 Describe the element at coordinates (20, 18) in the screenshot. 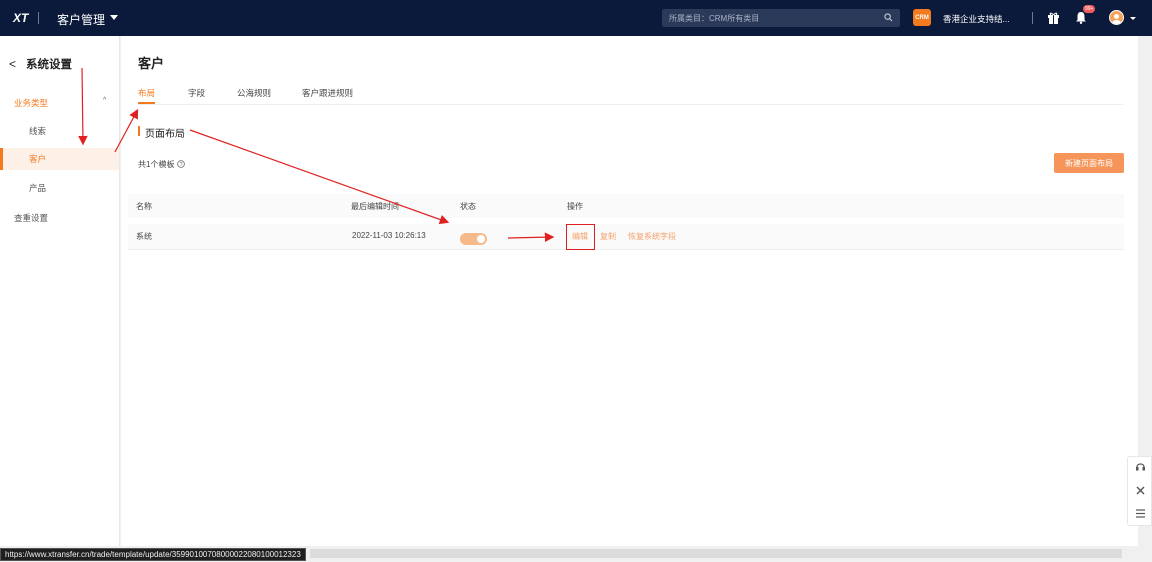

I see `xt-logo: XT` at that location.